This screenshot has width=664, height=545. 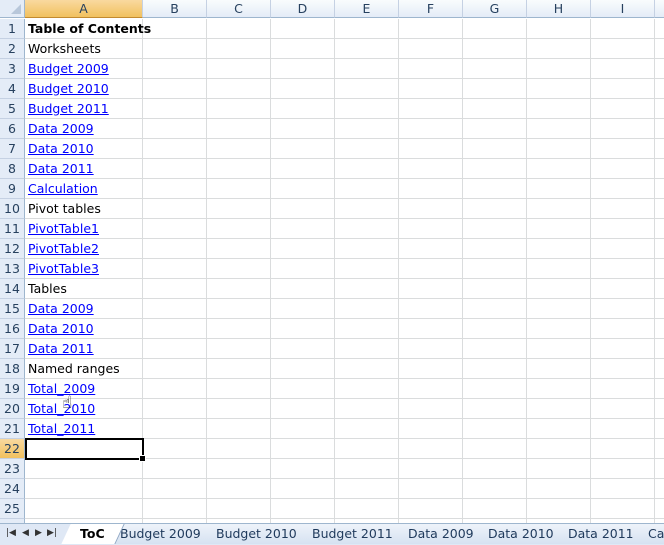 I want to click on column-header-E: E, so click(x=367, y=9).